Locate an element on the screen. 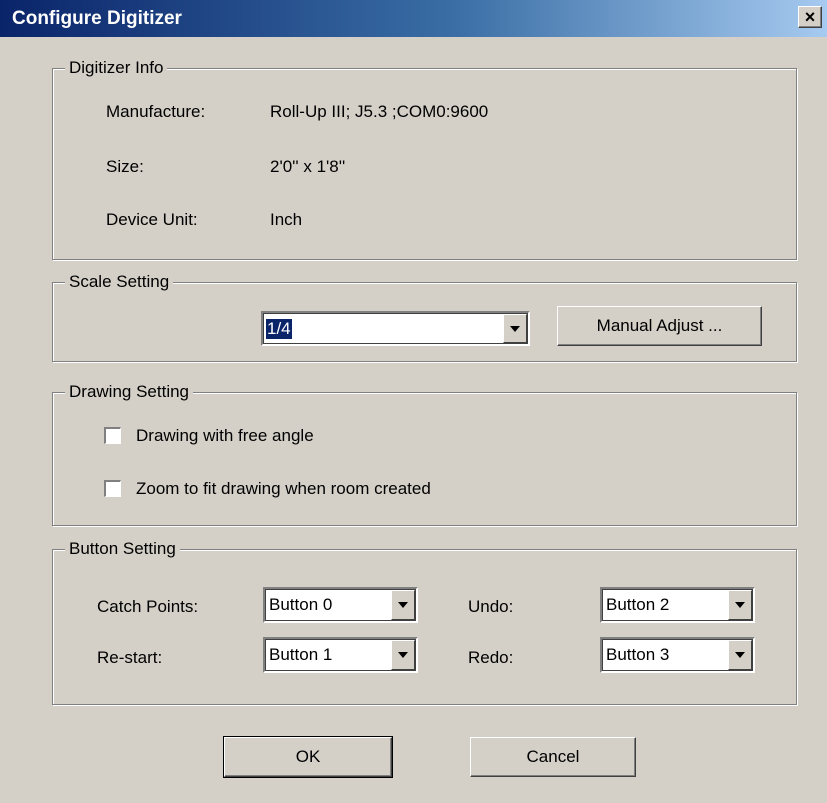  drawing-setting-legend: Drawing Setting is located at coordinates (129, 392).